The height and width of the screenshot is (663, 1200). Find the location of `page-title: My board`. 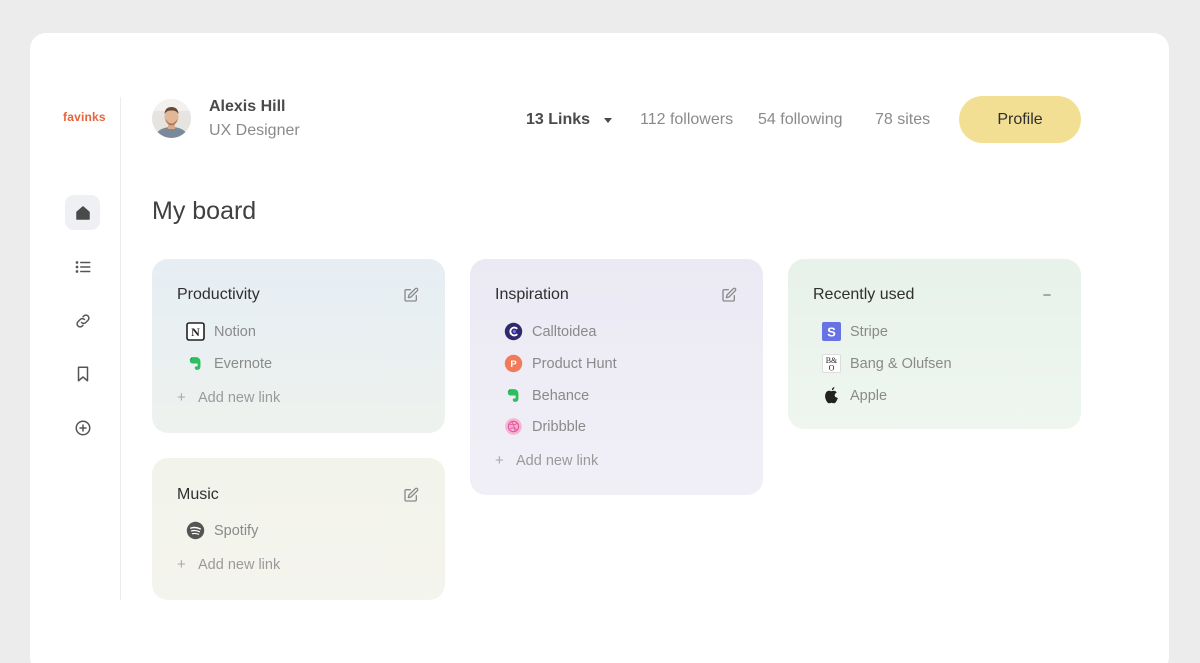

page-title: My board is located at coordinates (204, 211).